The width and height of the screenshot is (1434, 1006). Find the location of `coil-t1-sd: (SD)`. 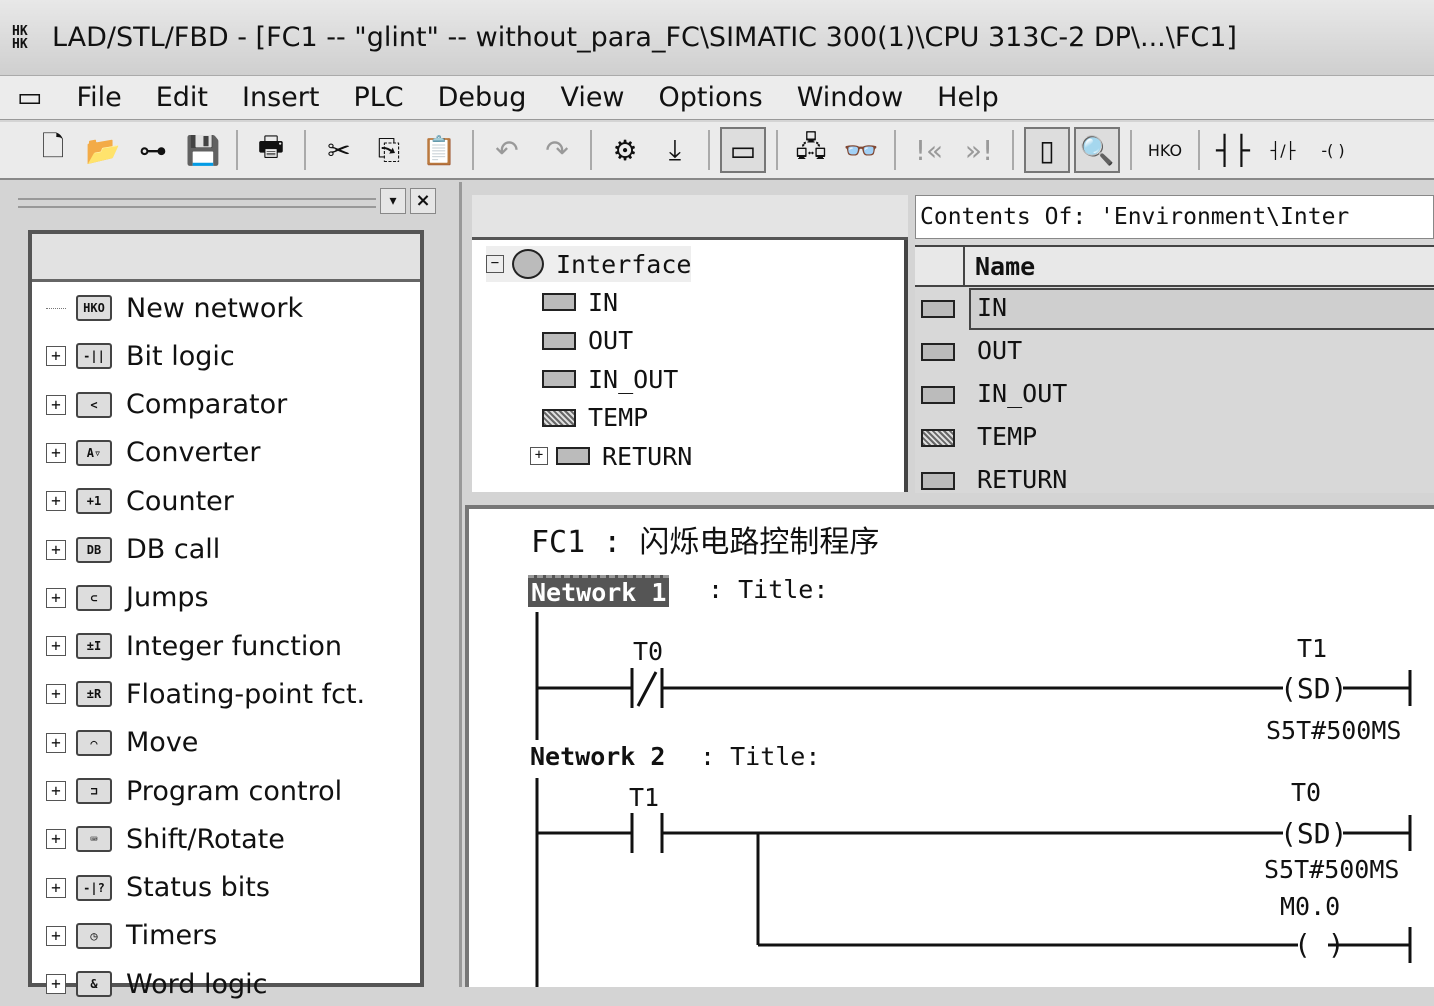

coil-t1-sd: (SD) is located at coordinates (1313, 688).